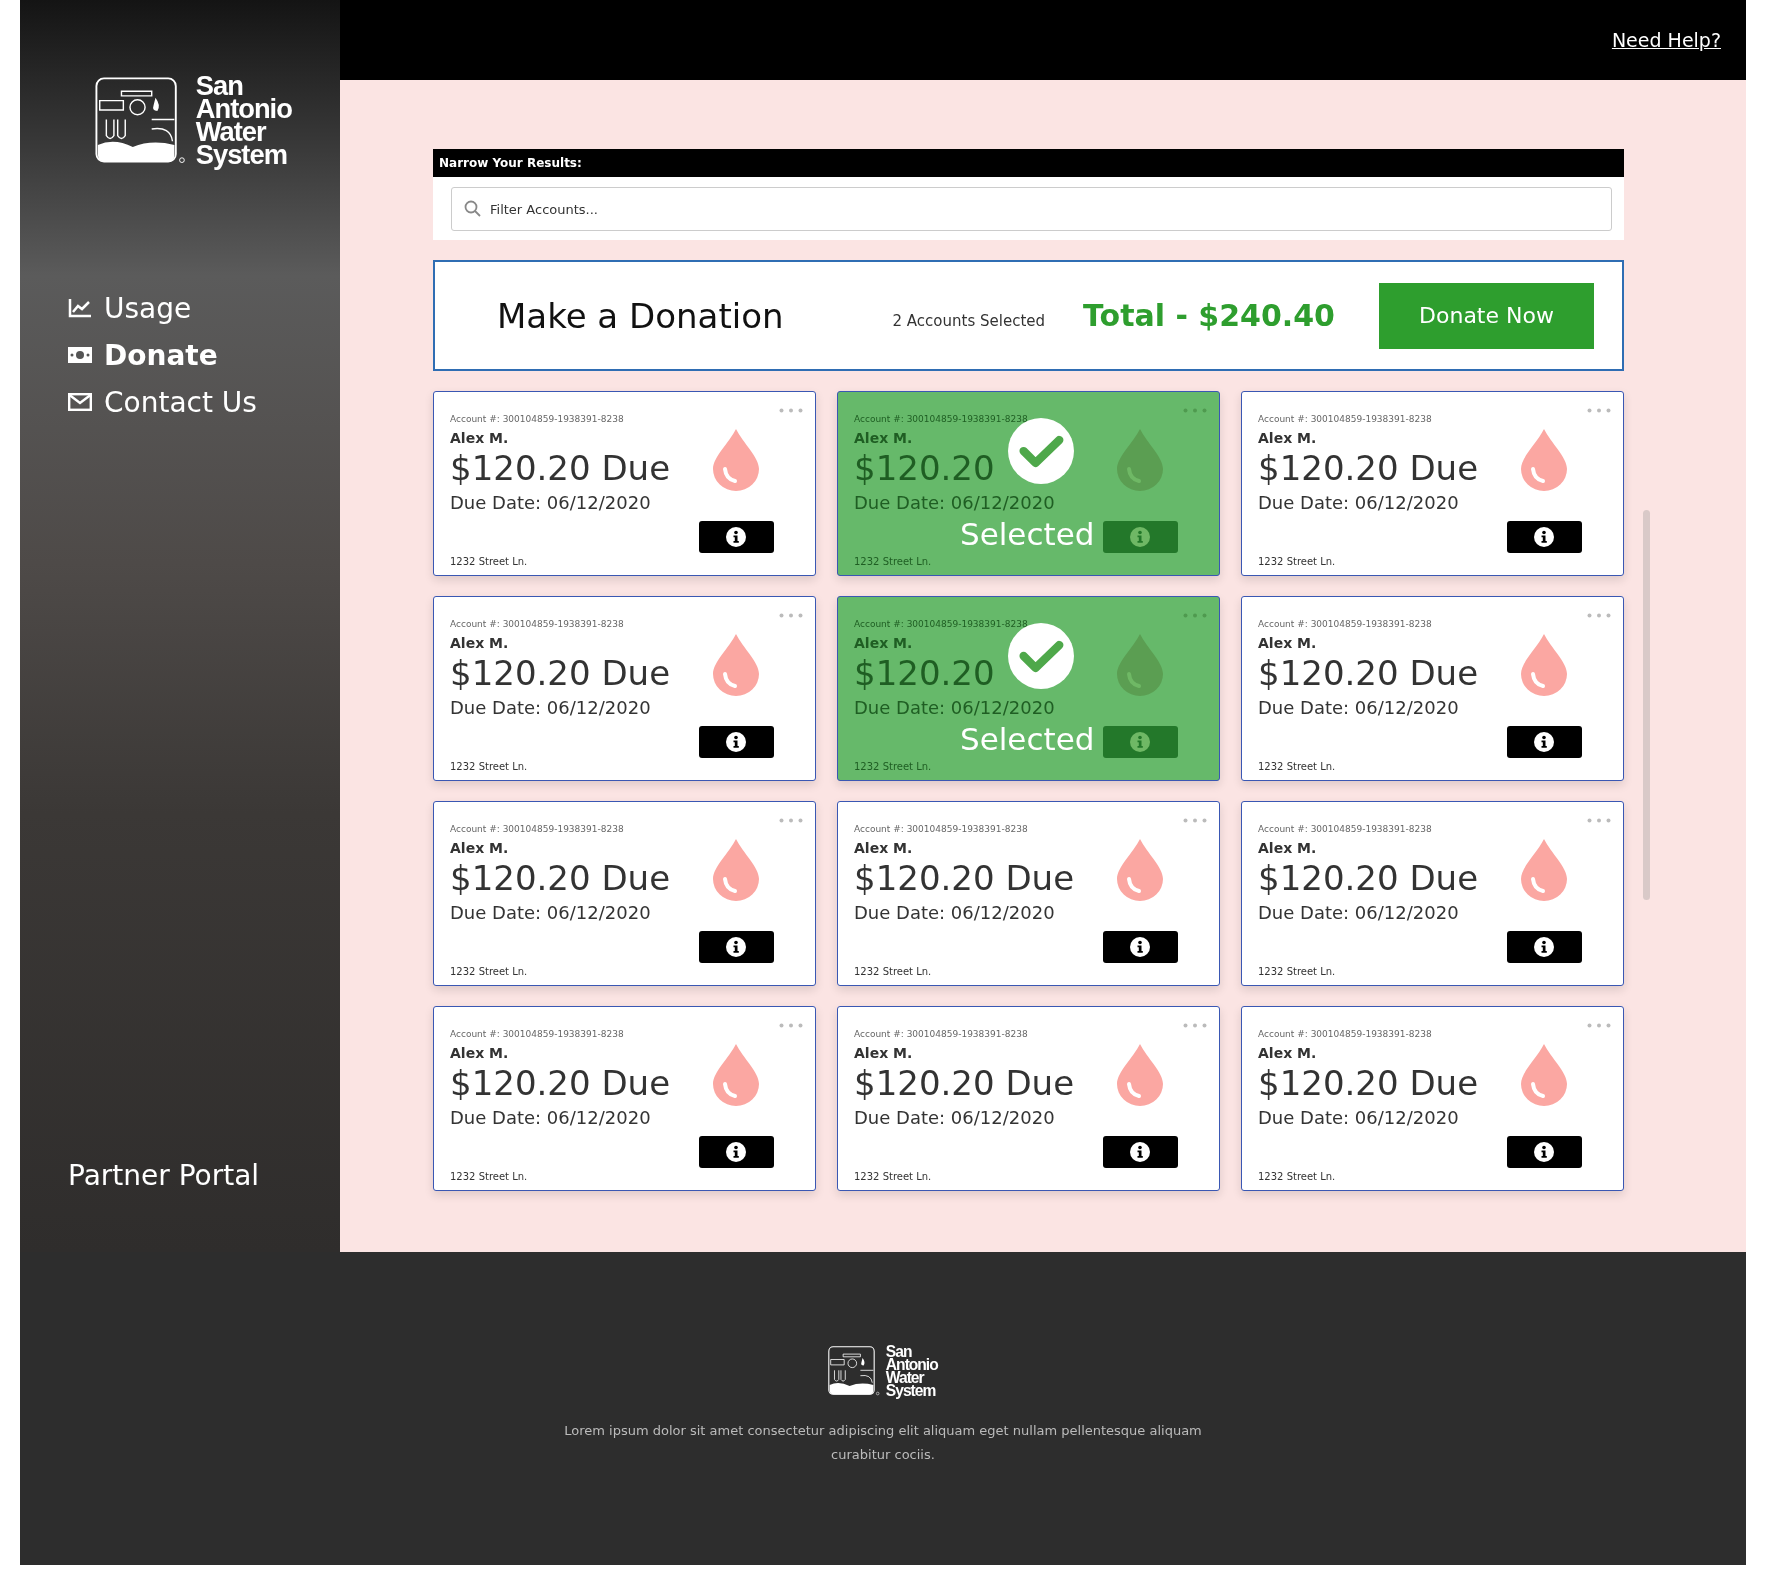  What do you see at coordinates (883, 1443) in the screenshot?
I see `footer-text: Lorem ipsum dolor sit amet consectetur adipiscing elit aliquam eget nullam pellentesque aliquam curabitur cociis.` at bounding box center [883, 1443].